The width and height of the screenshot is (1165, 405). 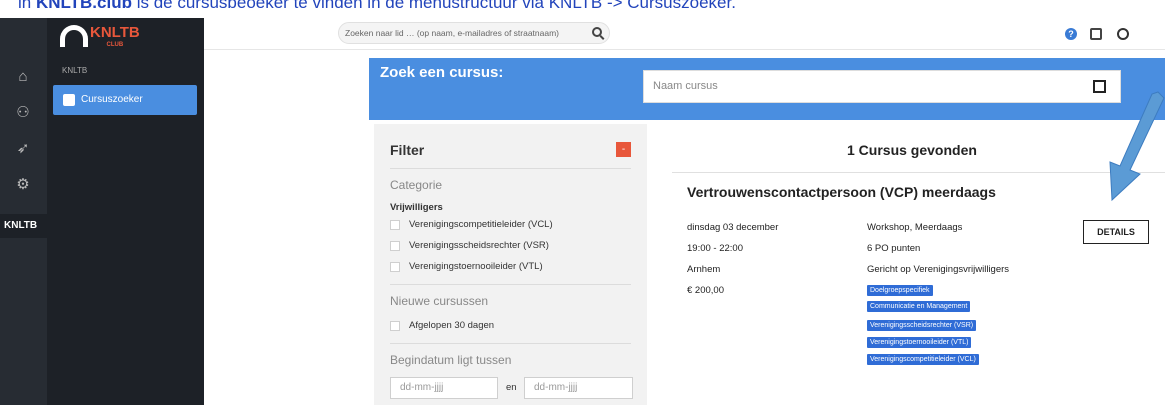 What do you see at coordinates (733, 227) in the screenshot?
I see `course-date: dinsdag 03 december` at bounding box center [733, 227].